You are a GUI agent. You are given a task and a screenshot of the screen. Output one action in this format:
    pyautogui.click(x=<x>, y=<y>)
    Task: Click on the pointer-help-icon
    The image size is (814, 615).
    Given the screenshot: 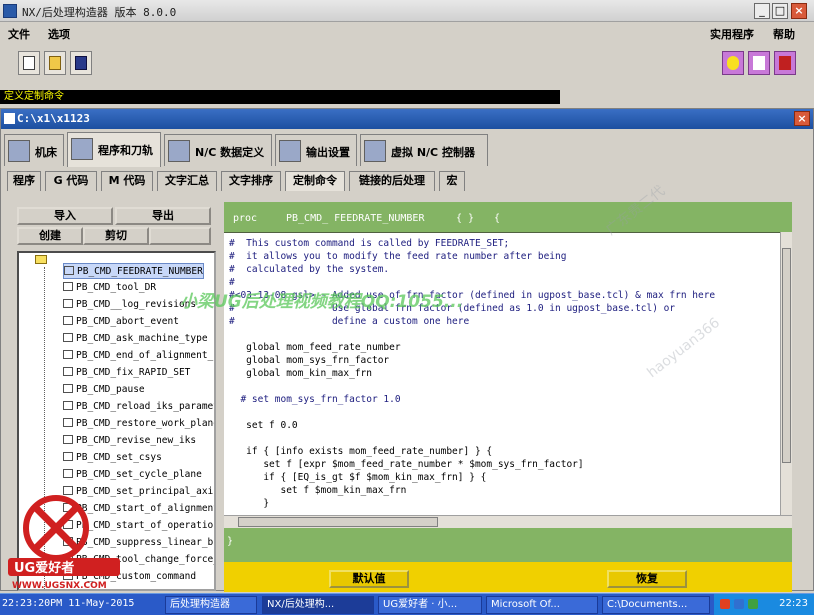 What is the action you would take?
    pyautogui.click(x=759, y=63)
    